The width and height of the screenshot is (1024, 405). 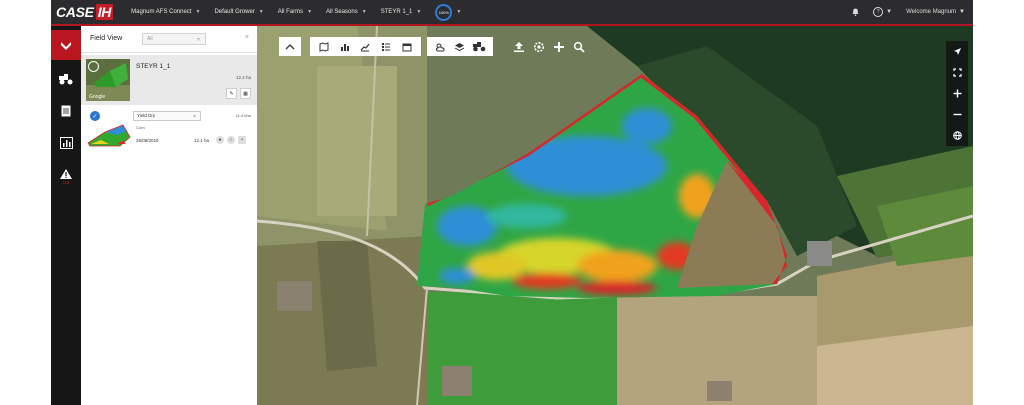 I want to click on layer-crop: Corn, so click(x=140, y=127).